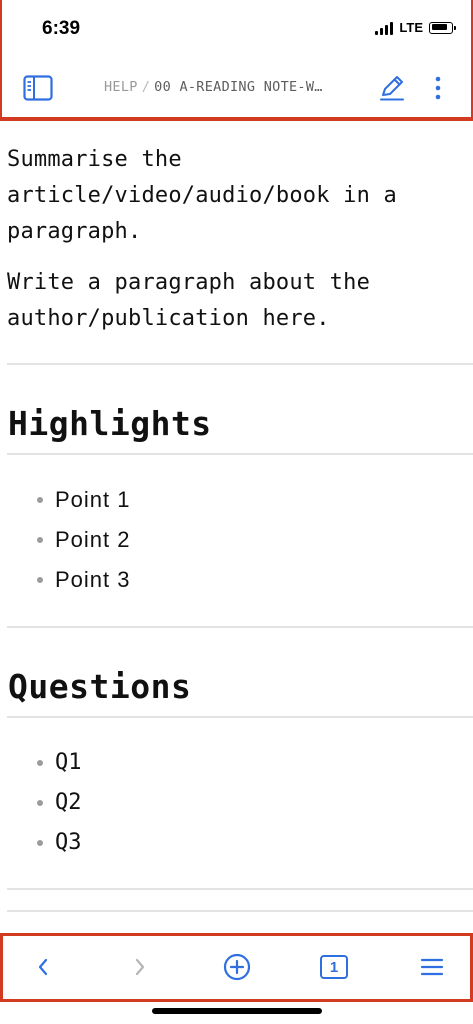 This screenshot has height=1024, width=473. Describe the element at coordinates (140, 967) in the screenshot. I see `chevron-right-icon` at that location.